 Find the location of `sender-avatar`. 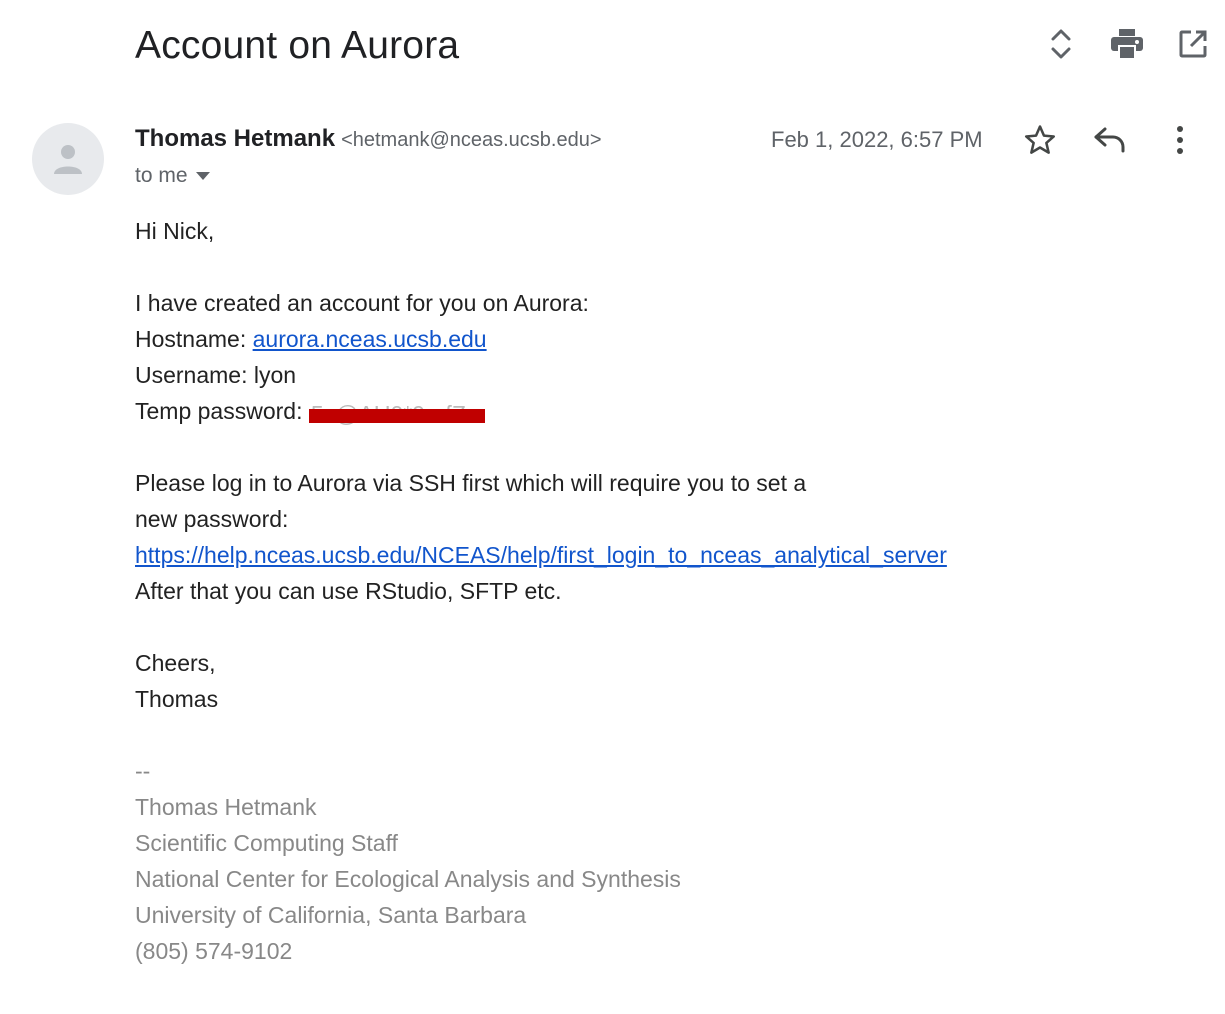

sender-avatar is located at coordinates (68, 159).